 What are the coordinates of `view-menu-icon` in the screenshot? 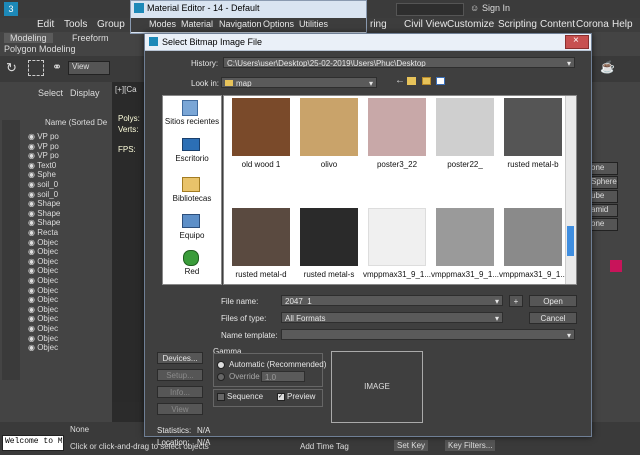 It's located at (440, 81).